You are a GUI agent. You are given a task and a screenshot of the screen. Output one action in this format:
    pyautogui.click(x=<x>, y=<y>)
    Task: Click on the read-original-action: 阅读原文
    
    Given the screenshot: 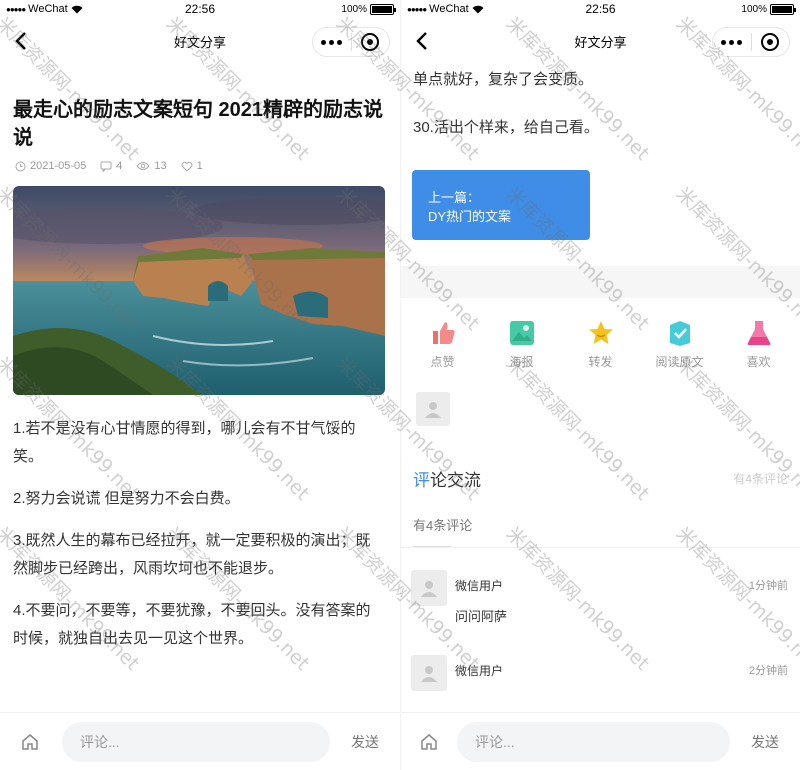 What is the action you would take?
    pyautogui.click(x=680, y=344)
    